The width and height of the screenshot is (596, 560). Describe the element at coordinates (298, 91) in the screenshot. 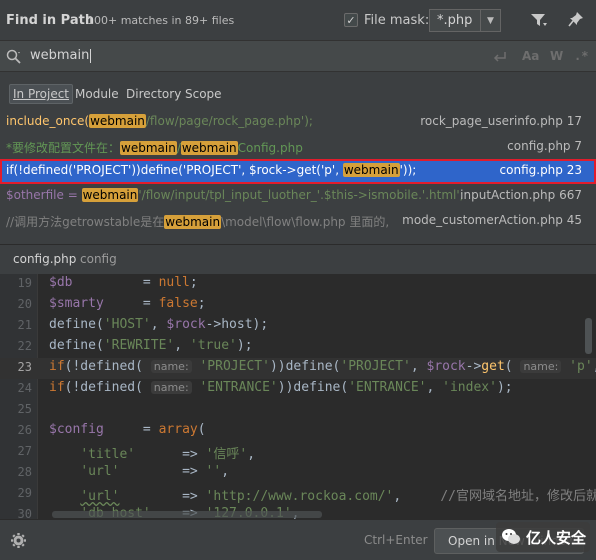

I see `scope-tabs: In Project Module Directory Scope` at that location.